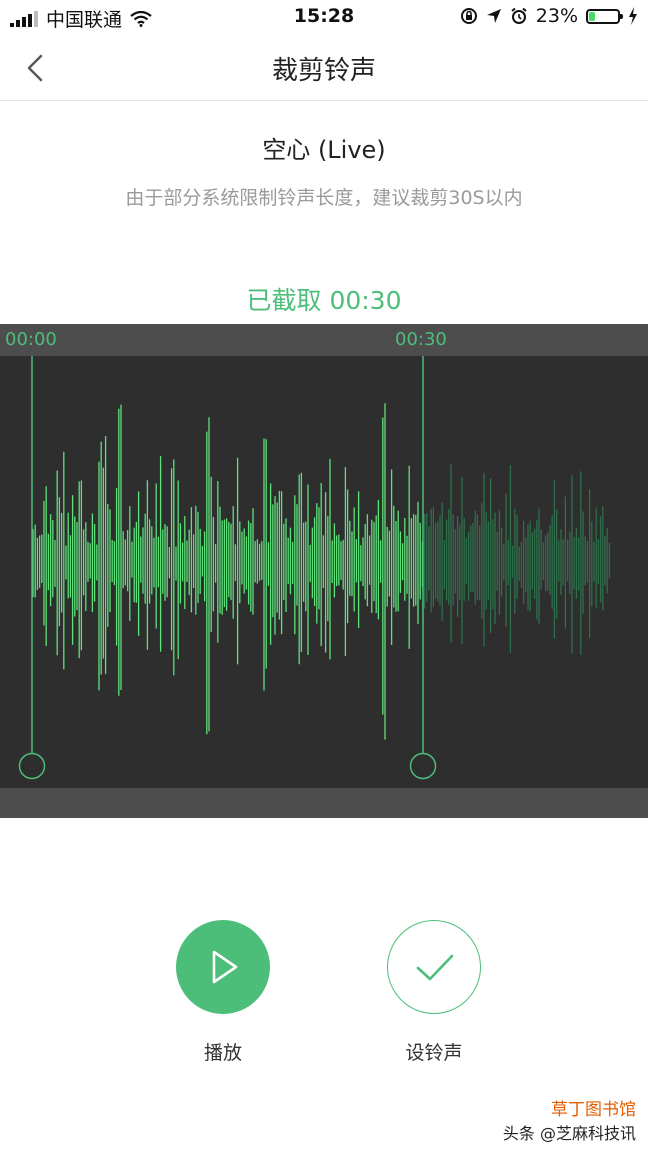 The width and height of the screenshot is (648, 1152). What do you see at coordinates (421, 339) in the screenshot?
I see `end-time-label: 00:30` at bounding box center [421, 339].